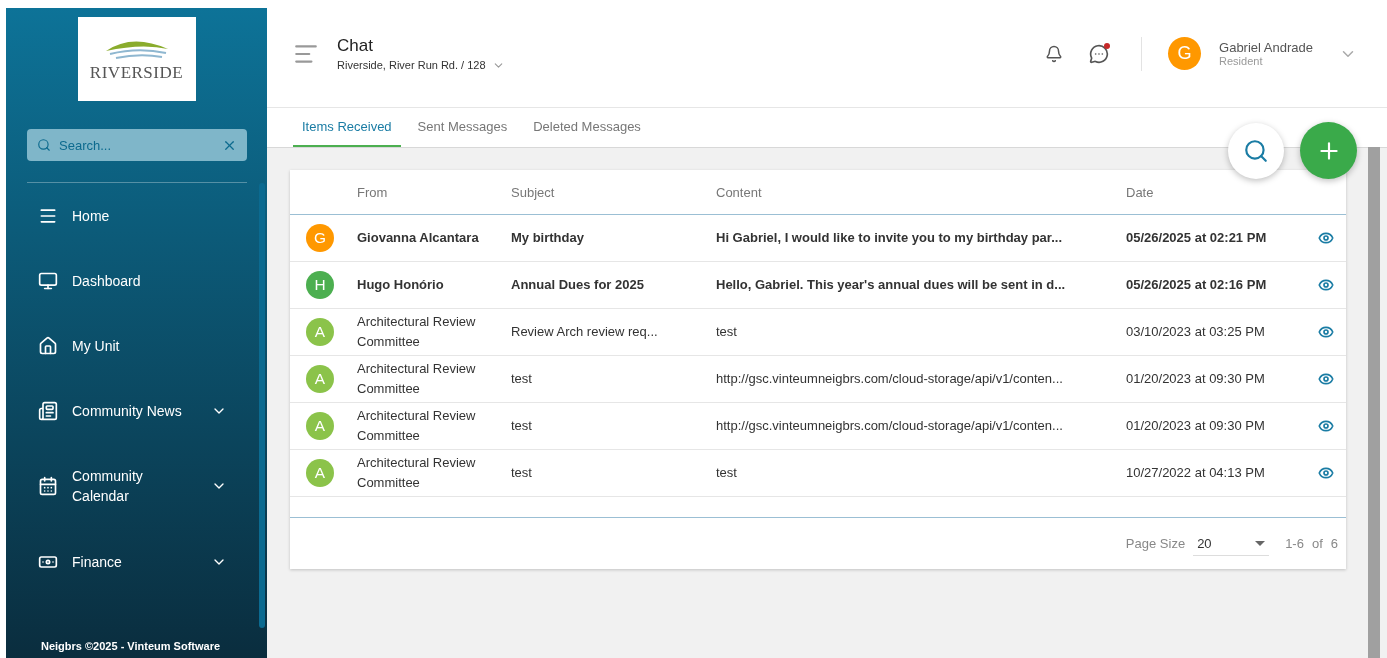 This screenshot has height=658, width=1387. Describe the element at coordinates (613, 238) in the screenshot. I see `table-cell: My birthday` at that location.